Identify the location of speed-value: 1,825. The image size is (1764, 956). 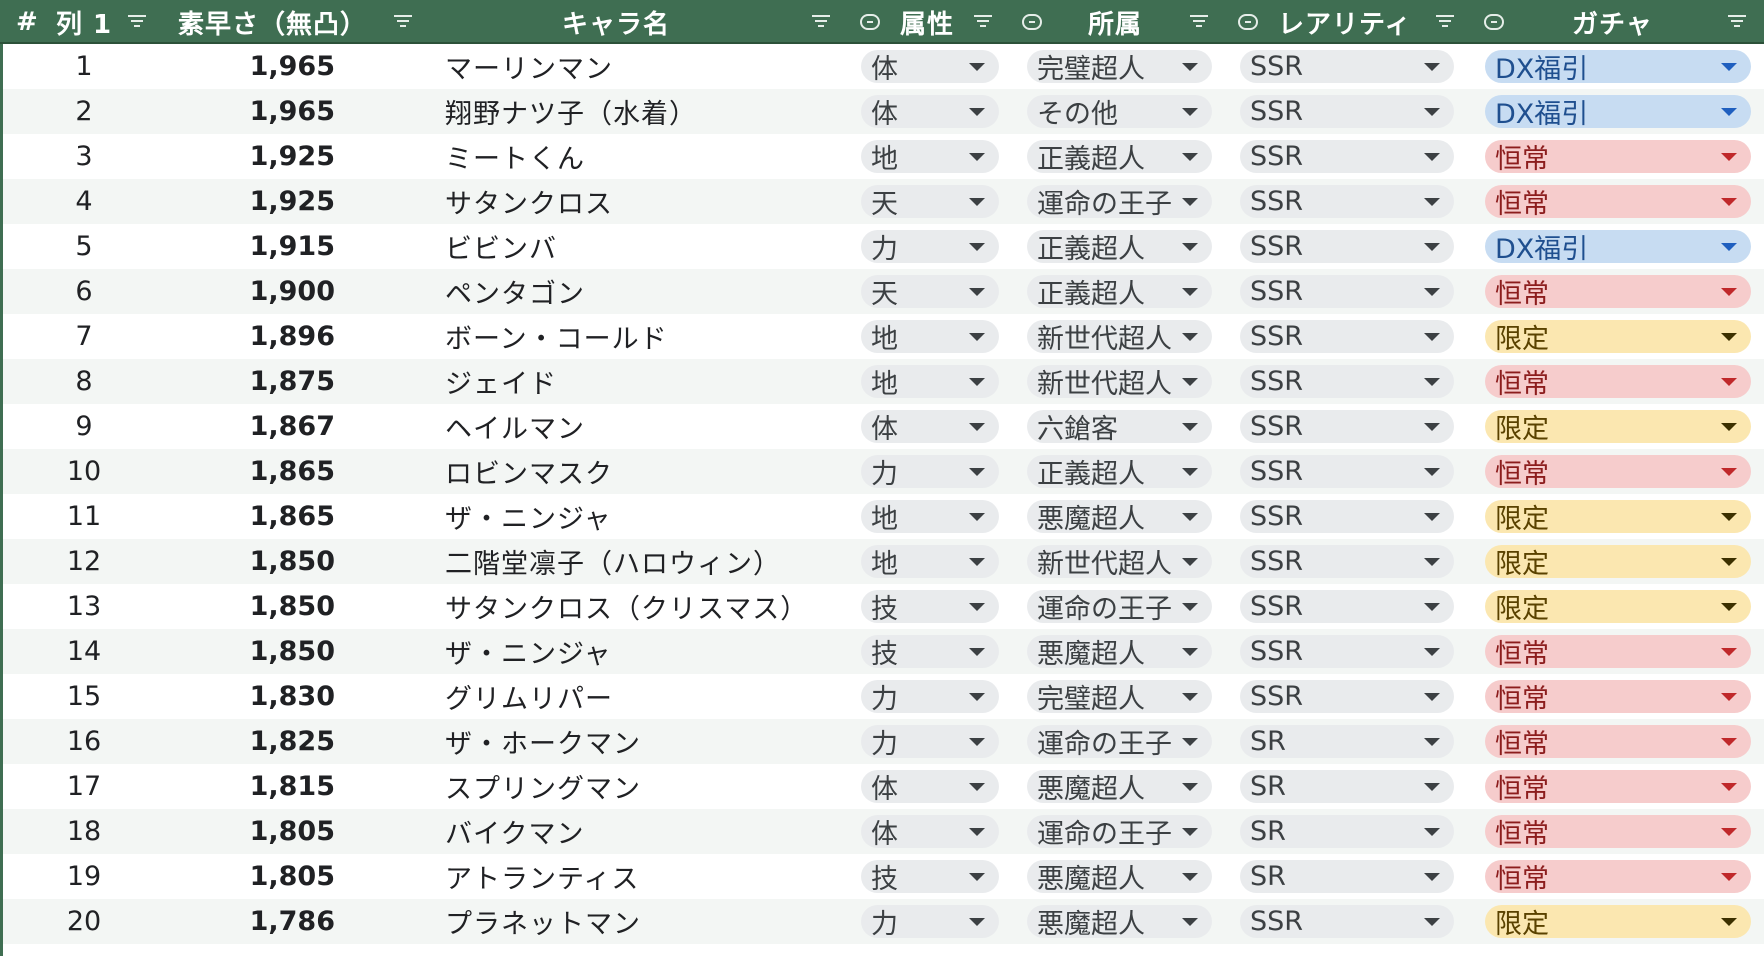
(250, 741).